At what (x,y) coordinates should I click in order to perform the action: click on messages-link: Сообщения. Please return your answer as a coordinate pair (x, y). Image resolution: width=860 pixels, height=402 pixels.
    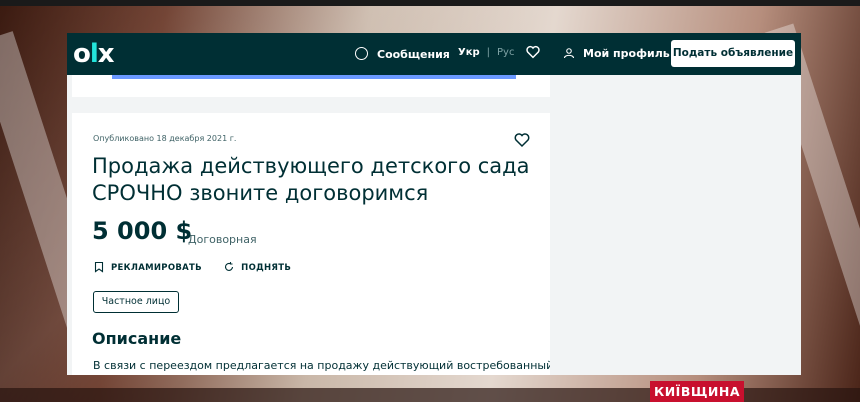
    Looking at the image, I should click on (402, 54).